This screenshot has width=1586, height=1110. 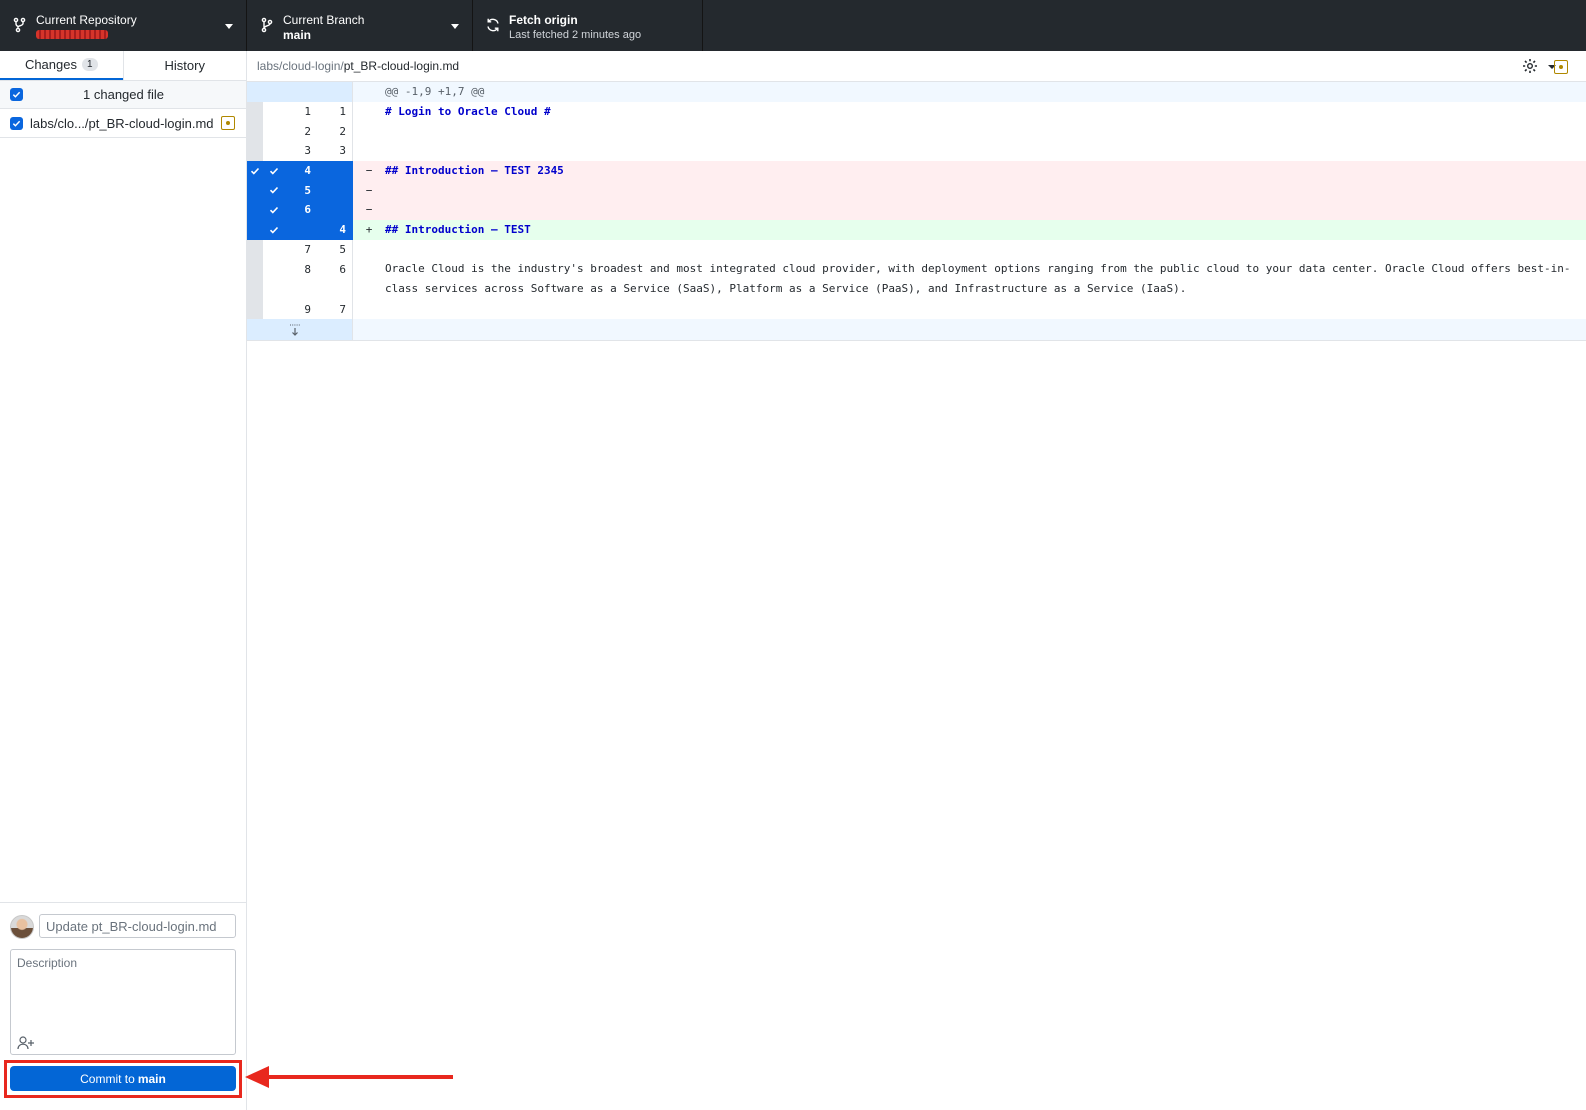 I want to click on diff-line: 9 7, so click(x=916, y=309).